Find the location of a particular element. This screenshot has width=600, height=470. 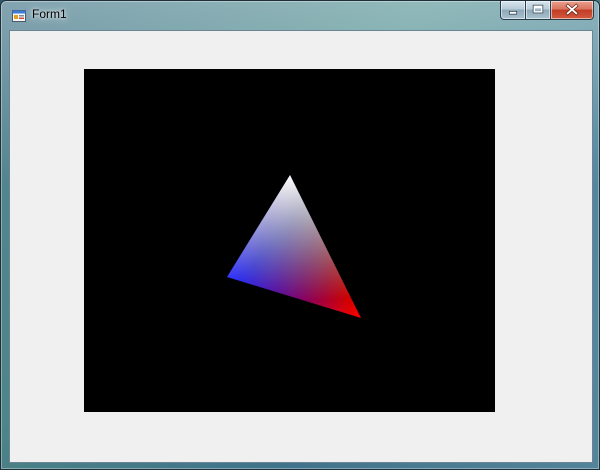

close-button is located at coordinates (572, 10).